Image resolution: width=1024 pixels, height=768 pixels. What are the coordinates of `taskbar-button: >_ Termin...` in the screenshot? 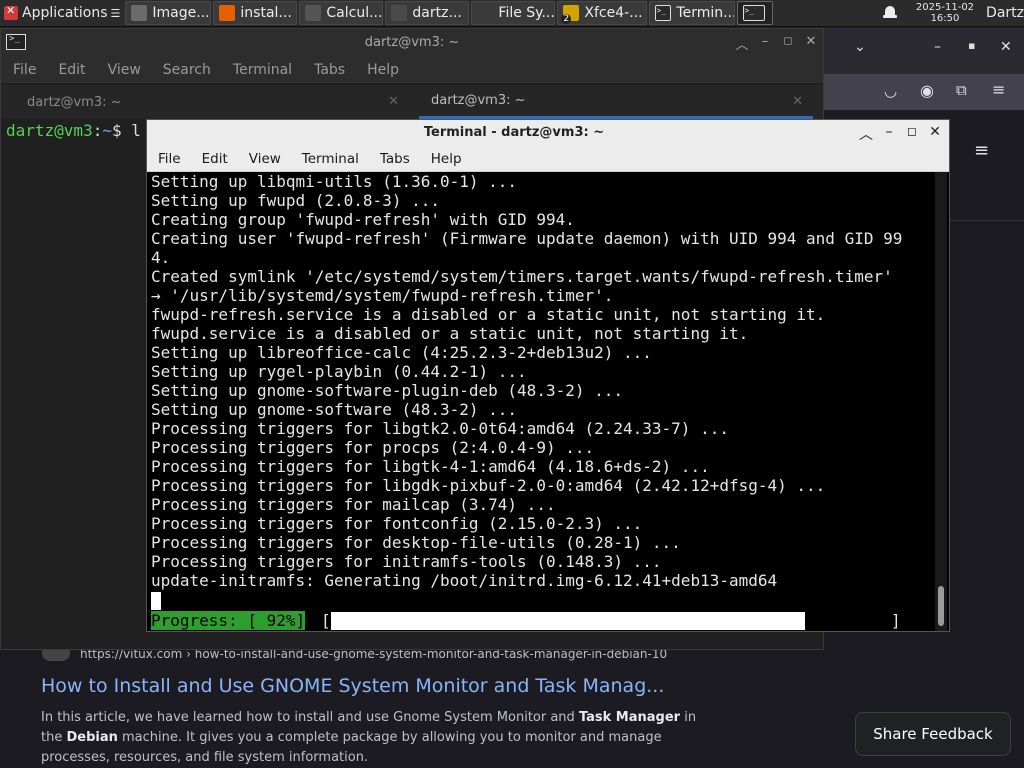 It's located at (692, 13).